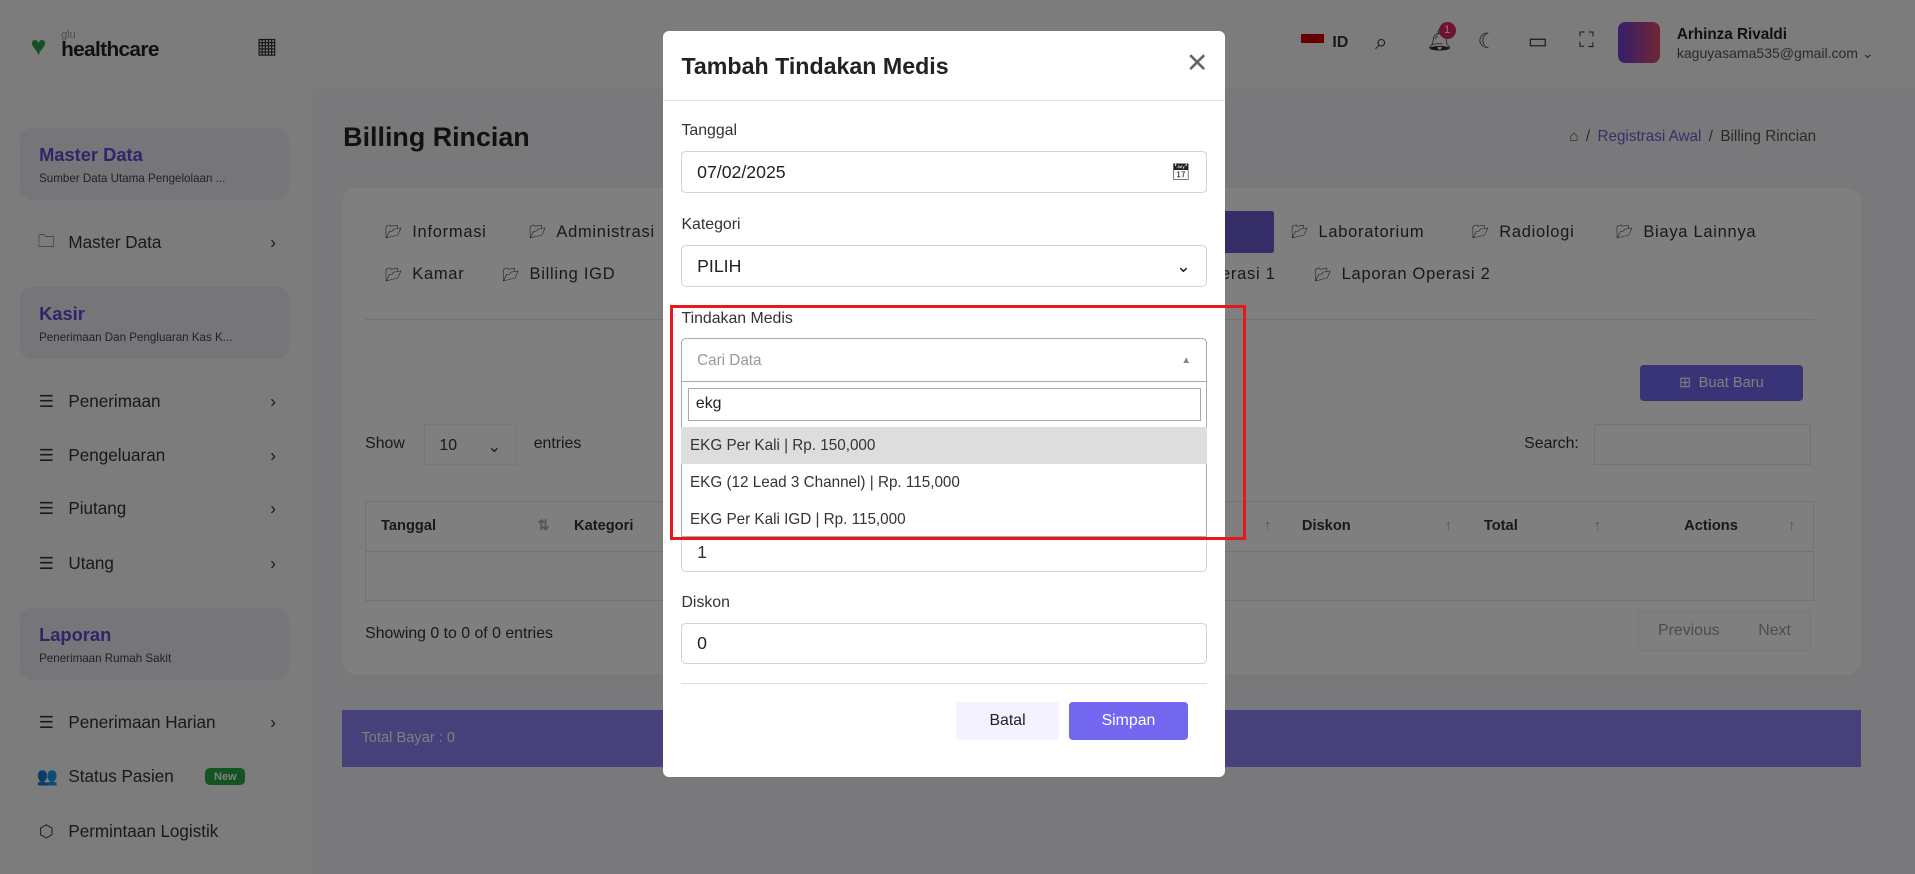 The height and width of the screenshot is (874, 1915). Describe the element at coordinates (705, 602) in the screenshot. I see `diskon-label: Diskon` at that location.